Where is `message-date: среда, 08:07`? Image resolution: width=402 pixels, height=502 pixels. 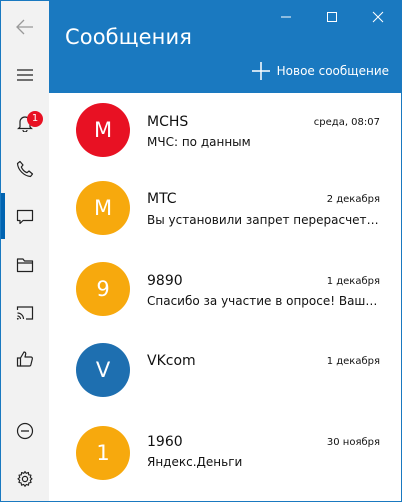 message-date: среда, 08:07 is located at coordinates (346, 122).